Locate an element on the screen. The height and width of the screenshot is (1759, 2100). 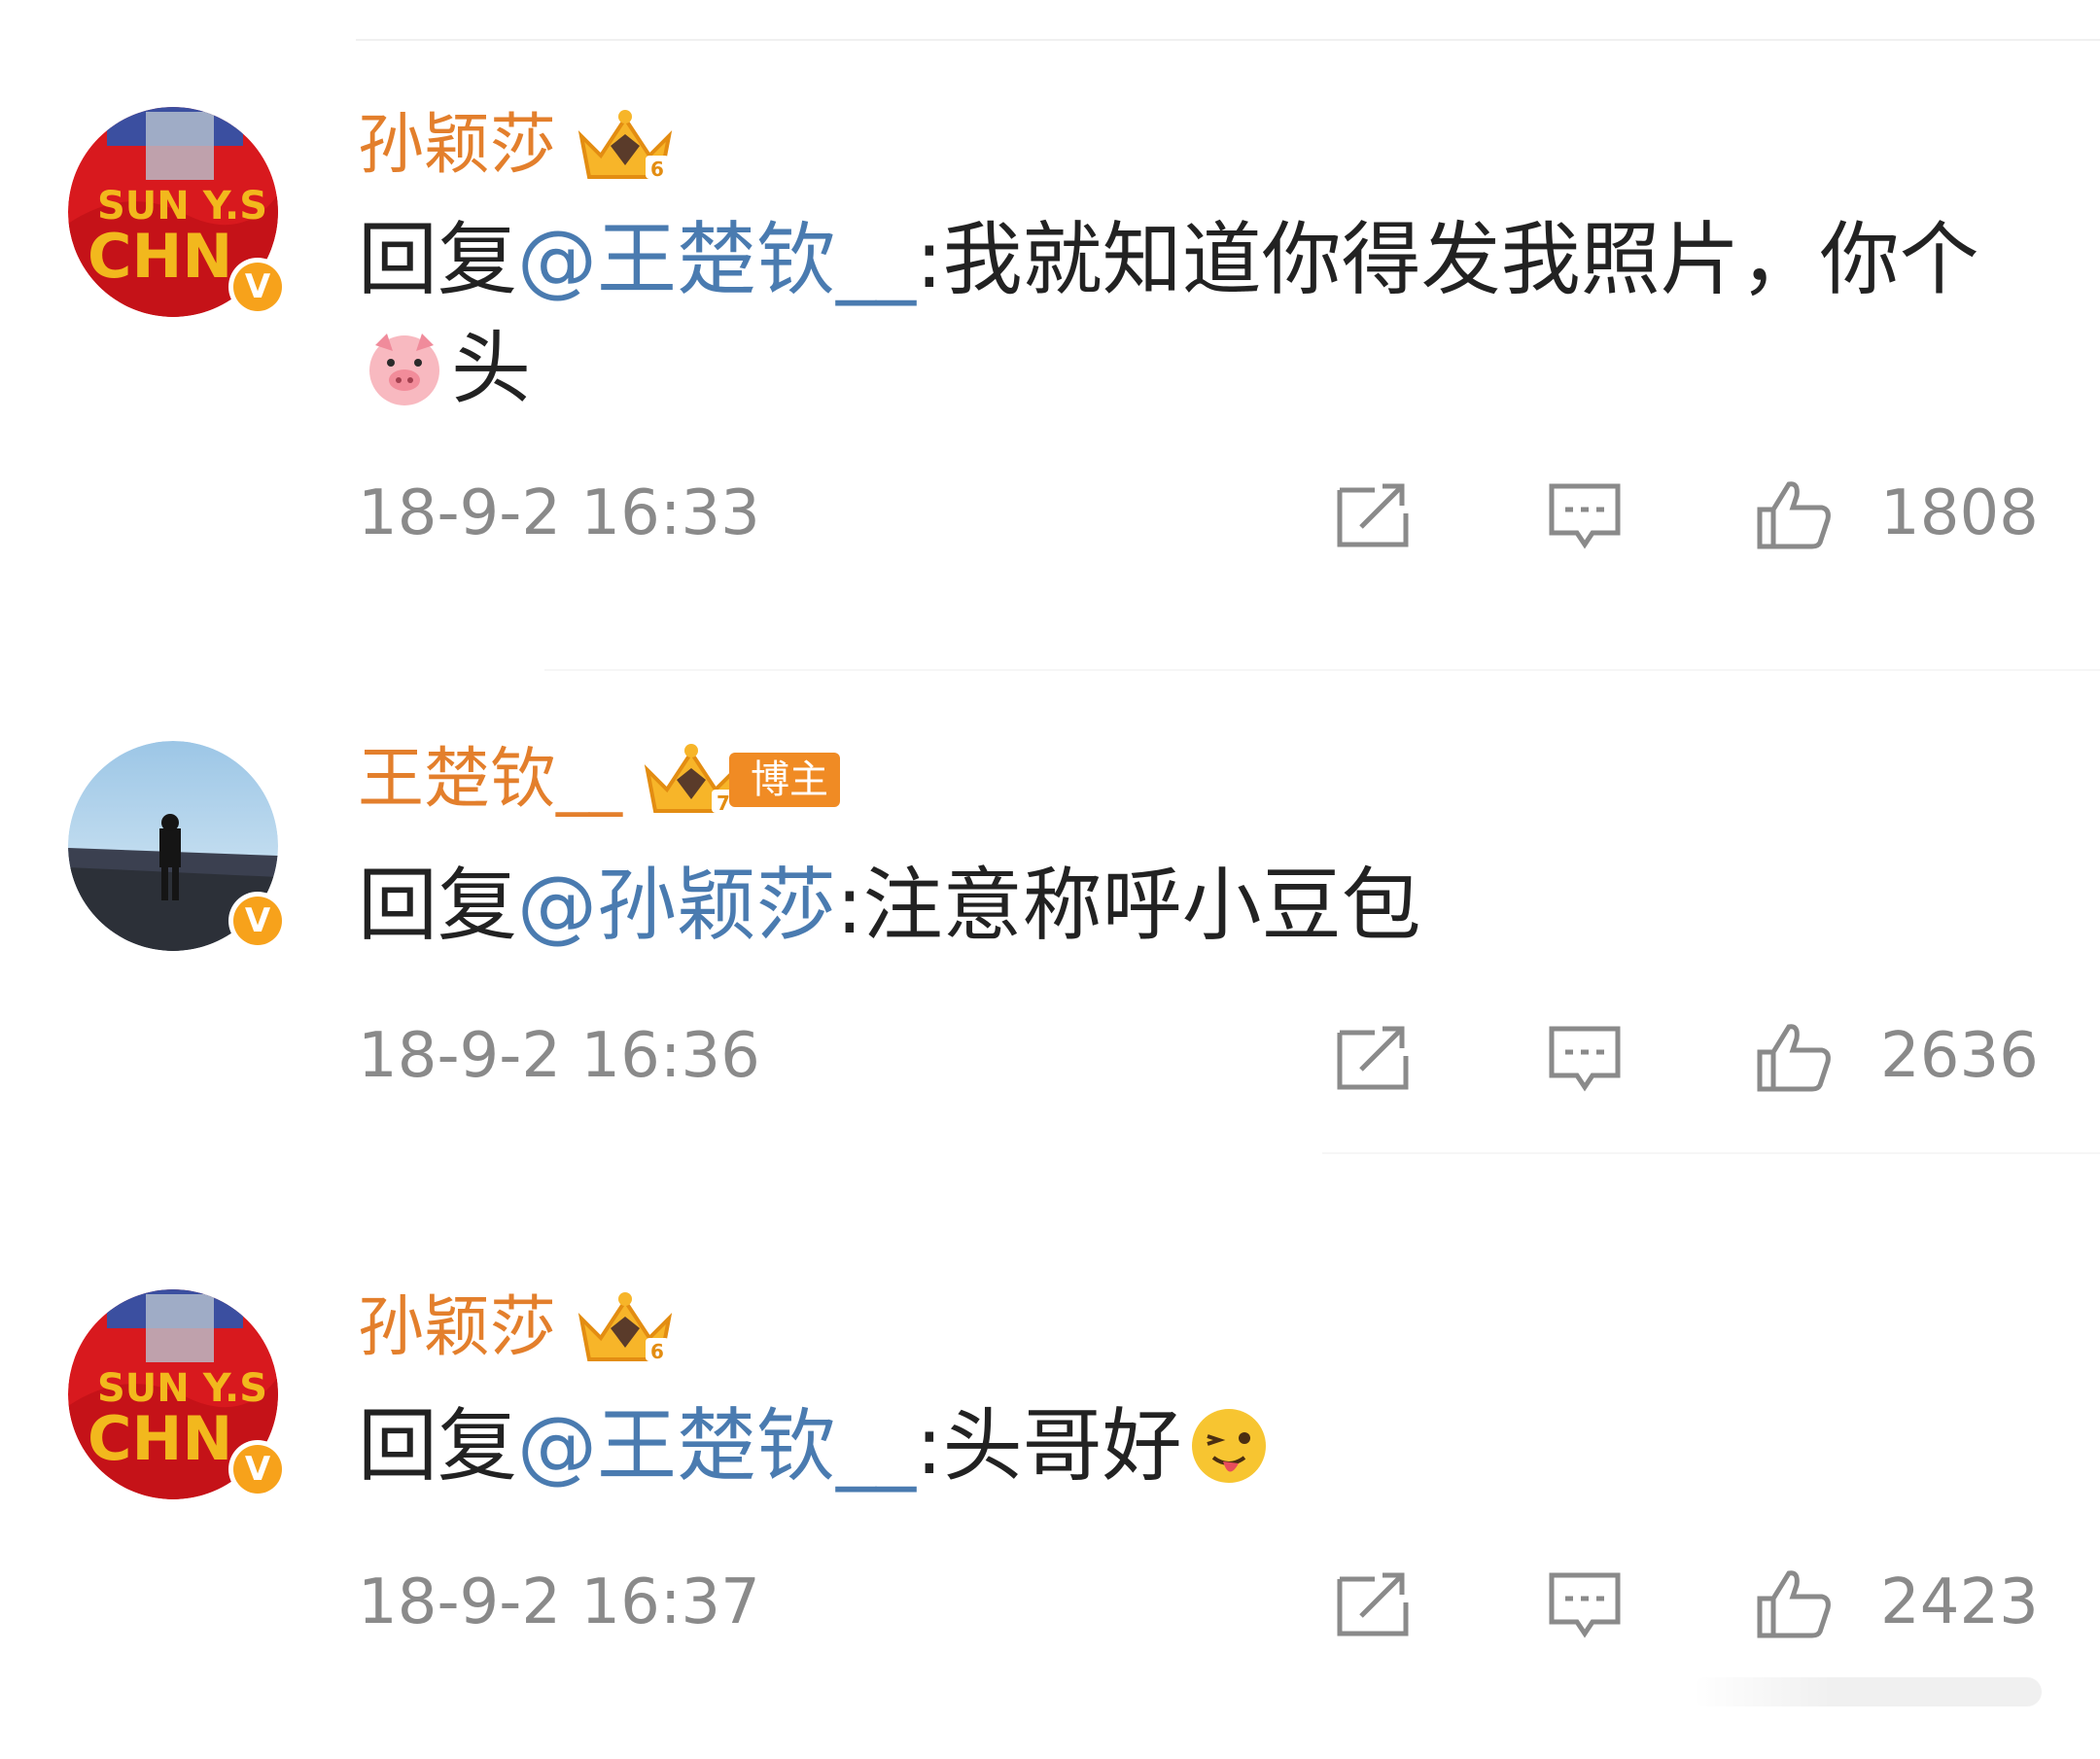
avatar: V is located at coordinates (177, 846).